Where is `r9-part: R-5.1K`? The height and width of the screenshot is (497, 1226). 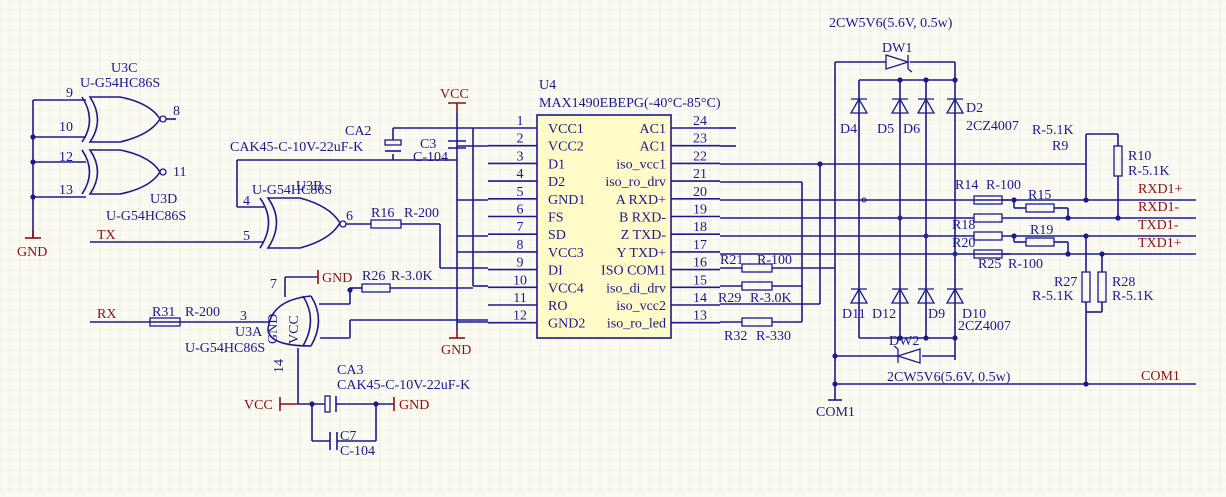
r9-part: R-5.1K is located at coordinates (1053, 130).